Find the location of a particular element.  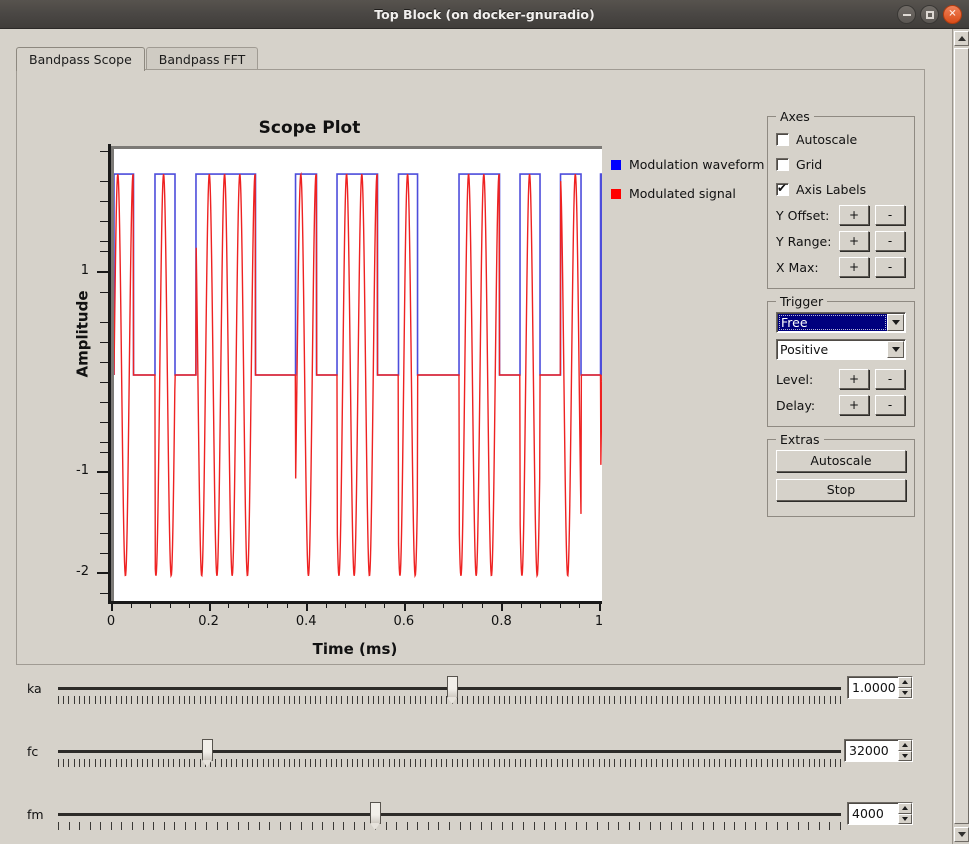

fm-spinbox: 4000 is located at coordinates (880, 813).